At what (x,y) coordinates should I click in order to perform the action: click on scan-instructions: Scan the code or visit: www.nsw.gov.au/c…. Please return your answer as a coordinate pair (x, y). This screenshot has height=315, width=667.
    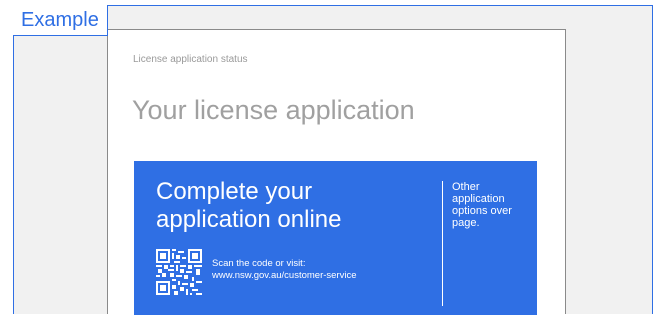
    Looking at the image, I should click on (284, 270).